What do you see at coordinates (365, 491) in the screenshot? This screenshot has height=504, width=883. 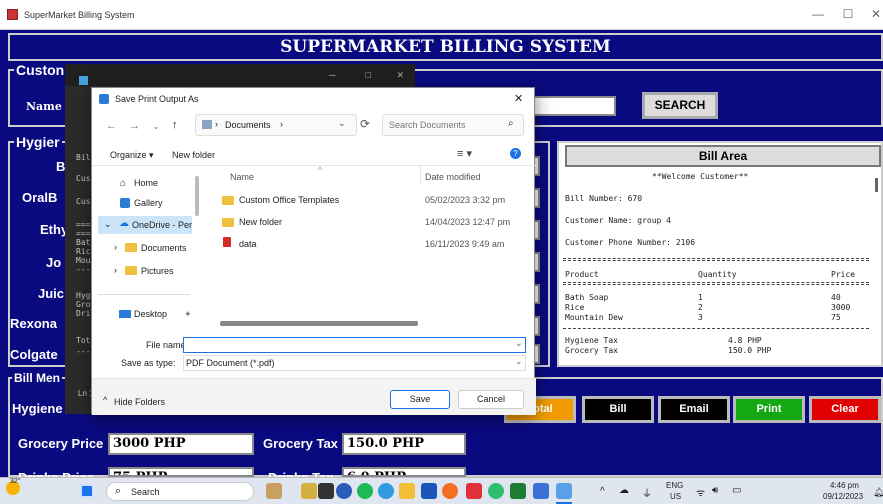 I see `spotify-icon` at bounding box center [365, 491].